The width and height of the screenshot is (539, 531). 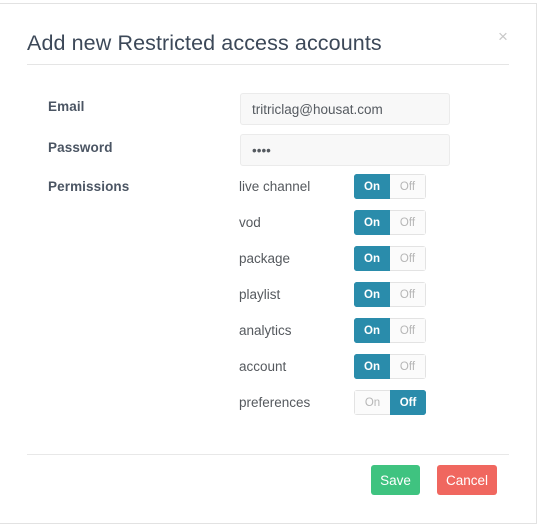 What do you see at coordinates (80, 147) in the screenshot?
I see `password-label: Password` at bounding box center [80, 147].